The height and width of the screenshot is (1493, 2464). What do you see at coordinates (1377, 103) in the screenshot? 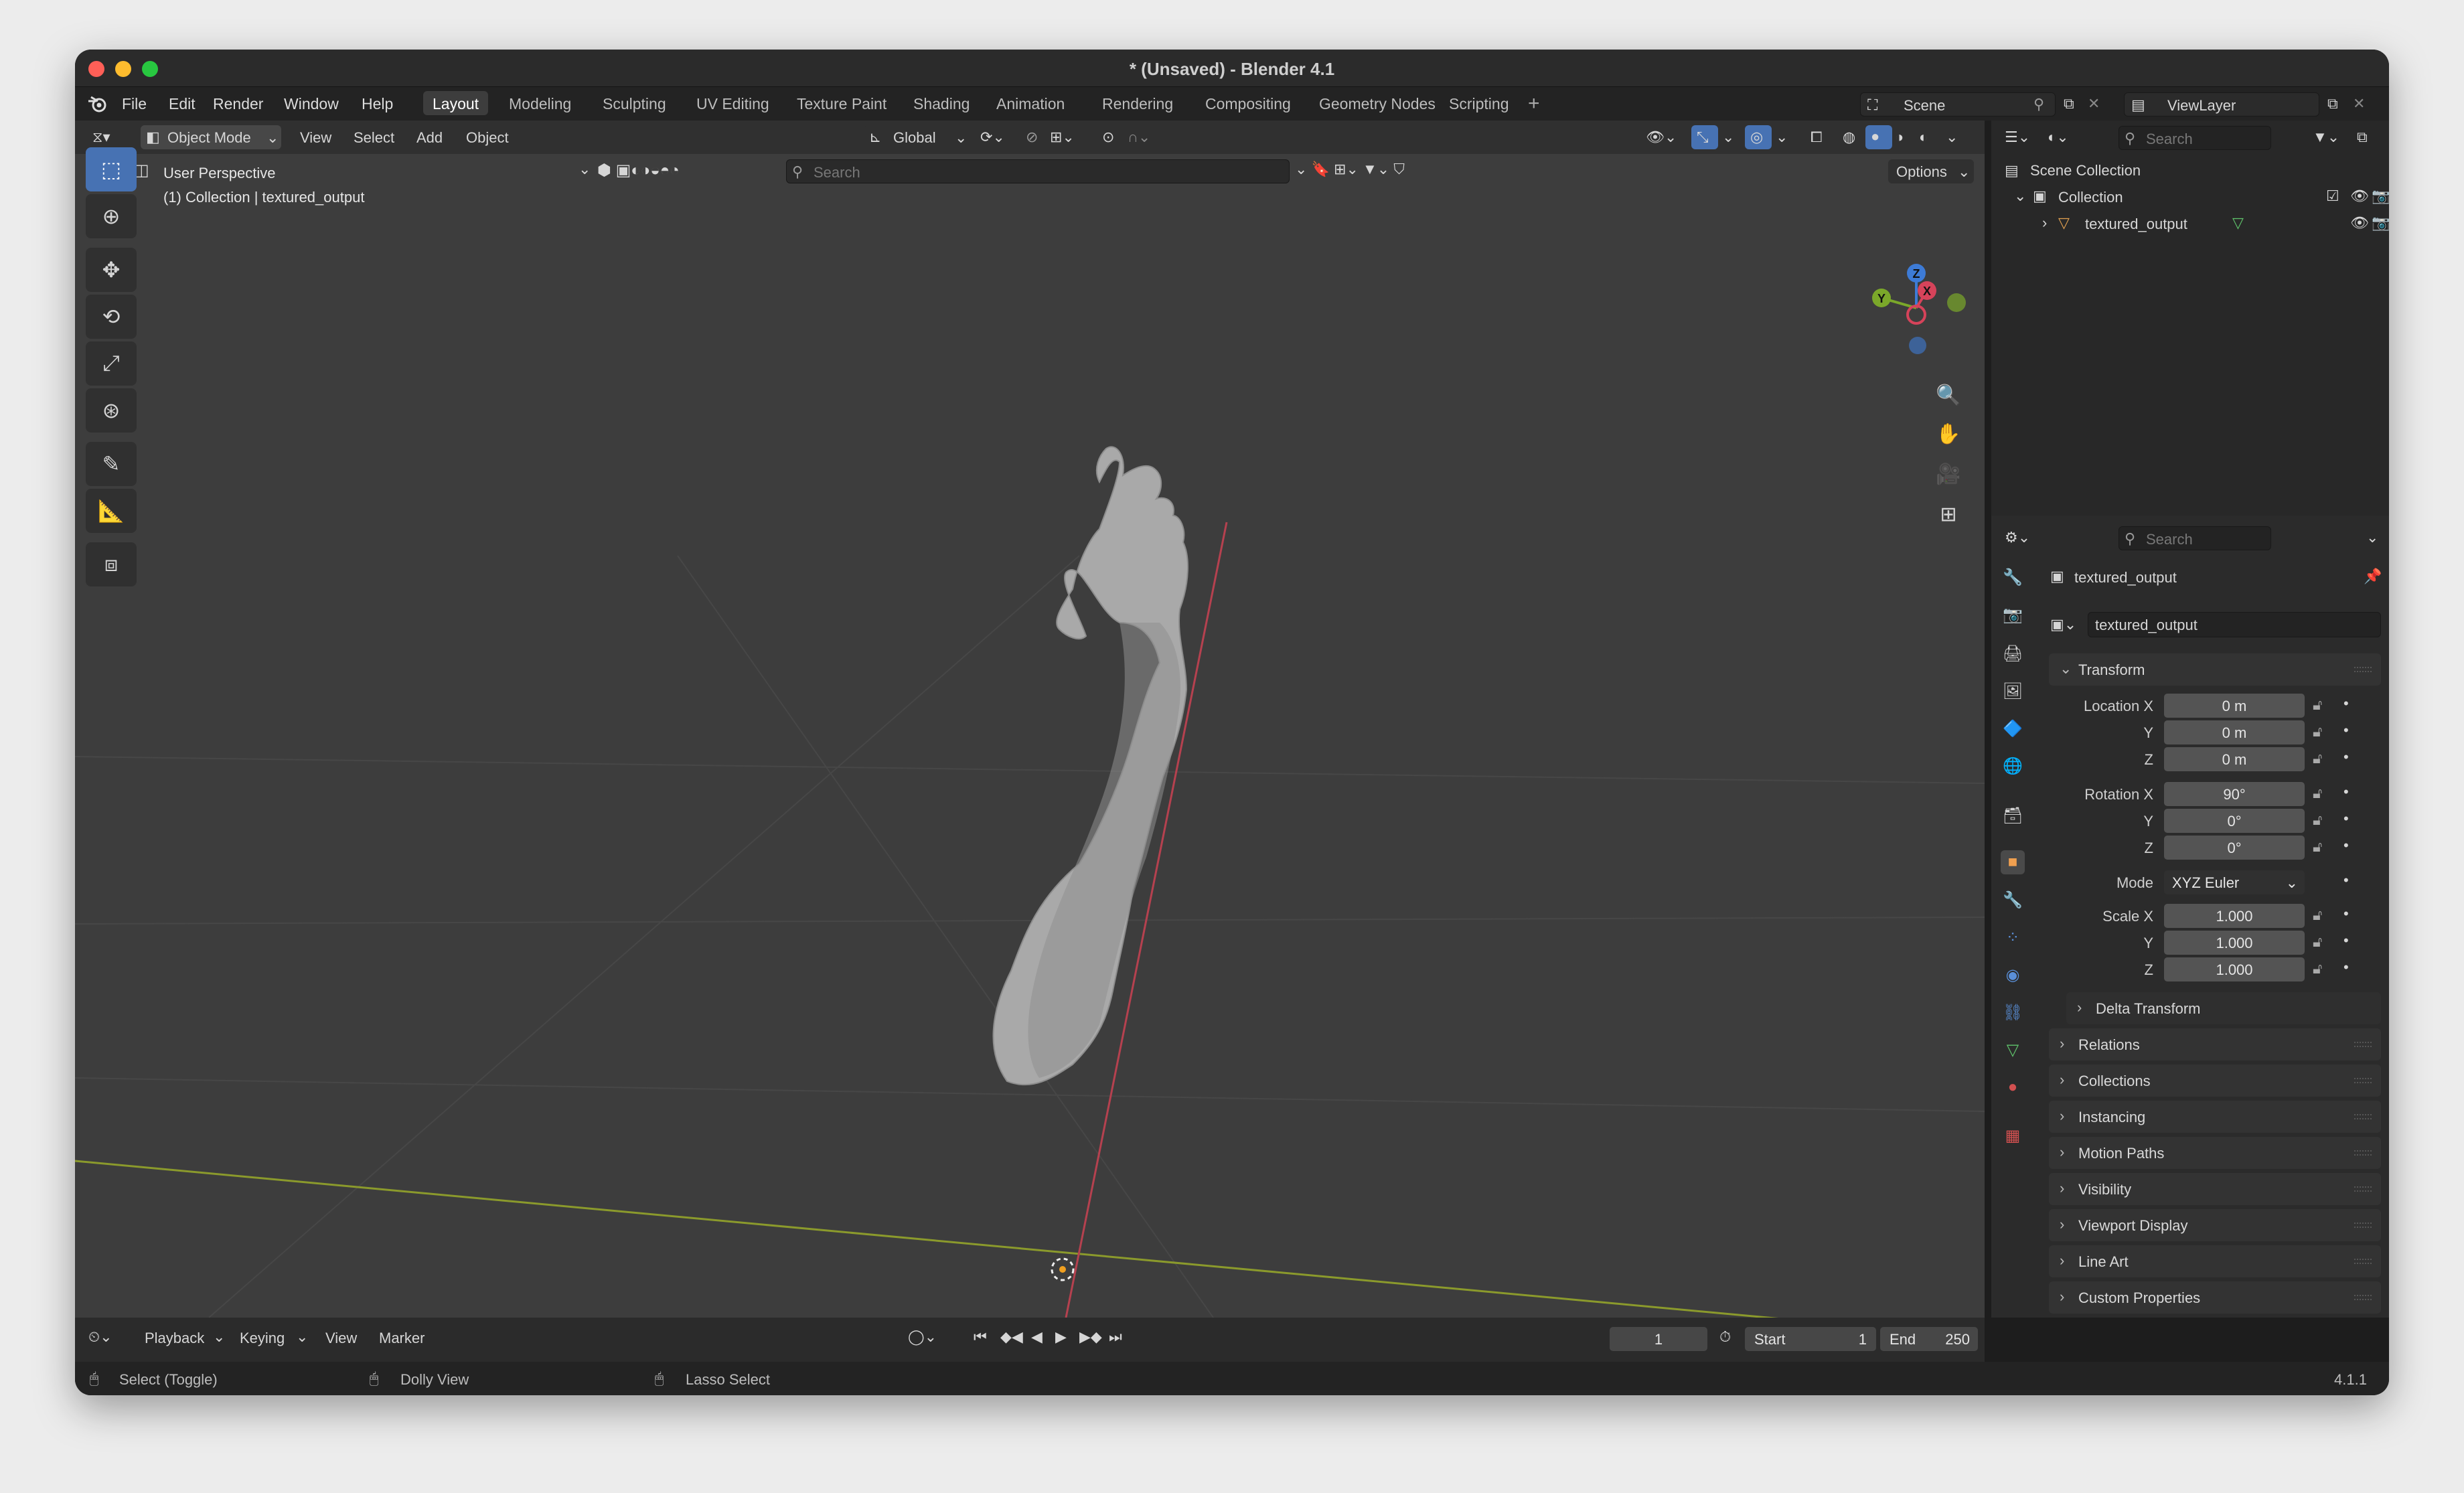
I see `tab-geometry-nodes: Geometry Nodes` at bounding box center [1377, 103].